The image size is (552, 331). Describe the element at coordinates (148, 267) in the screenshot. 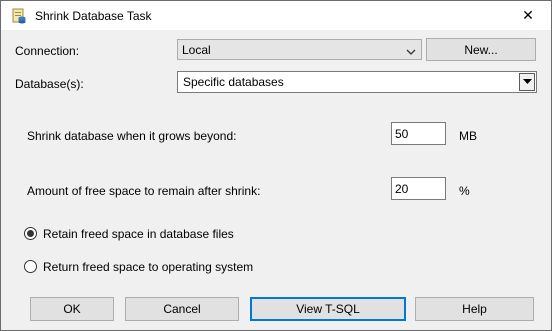

I see `return-space-label: Return freed space to operating system` at that location.